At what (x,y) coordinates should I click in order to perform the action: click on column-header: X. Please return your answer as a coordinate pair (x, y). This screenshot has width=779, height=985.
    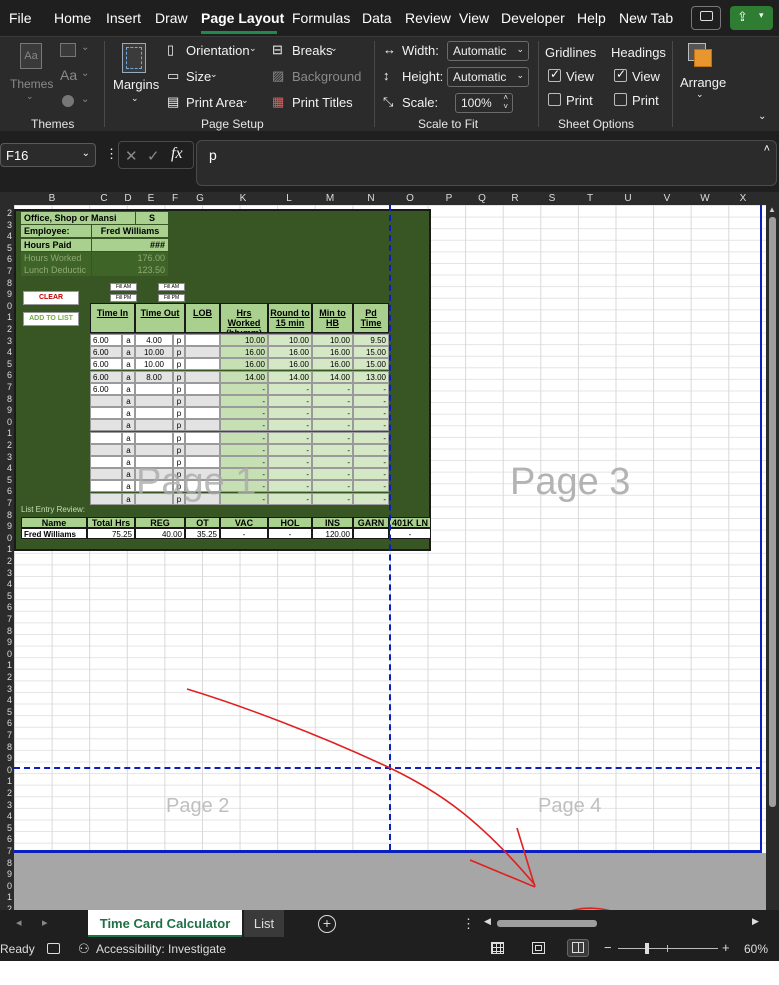
    Looking at the image, I should click on (743, 198).